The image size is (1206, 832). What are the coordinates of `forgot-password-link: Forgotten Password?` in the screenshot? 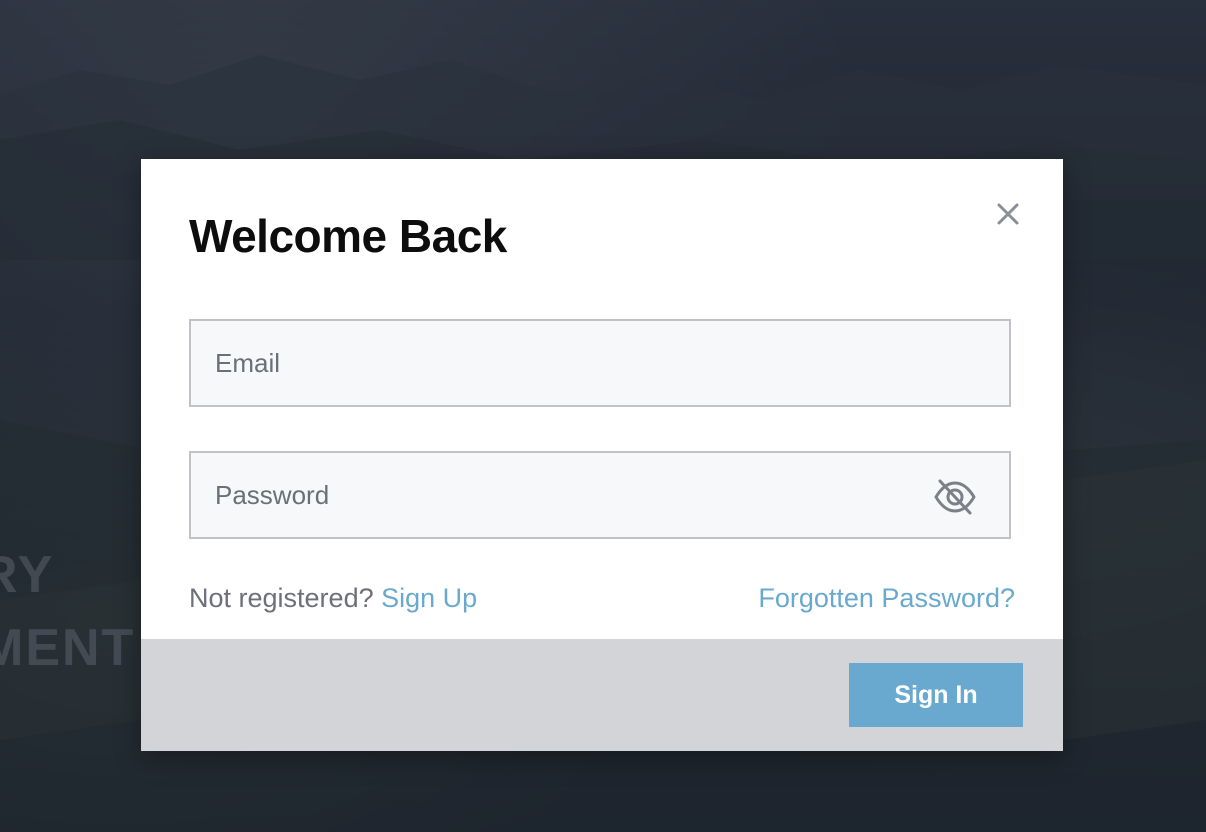 It's located at (886, 598).